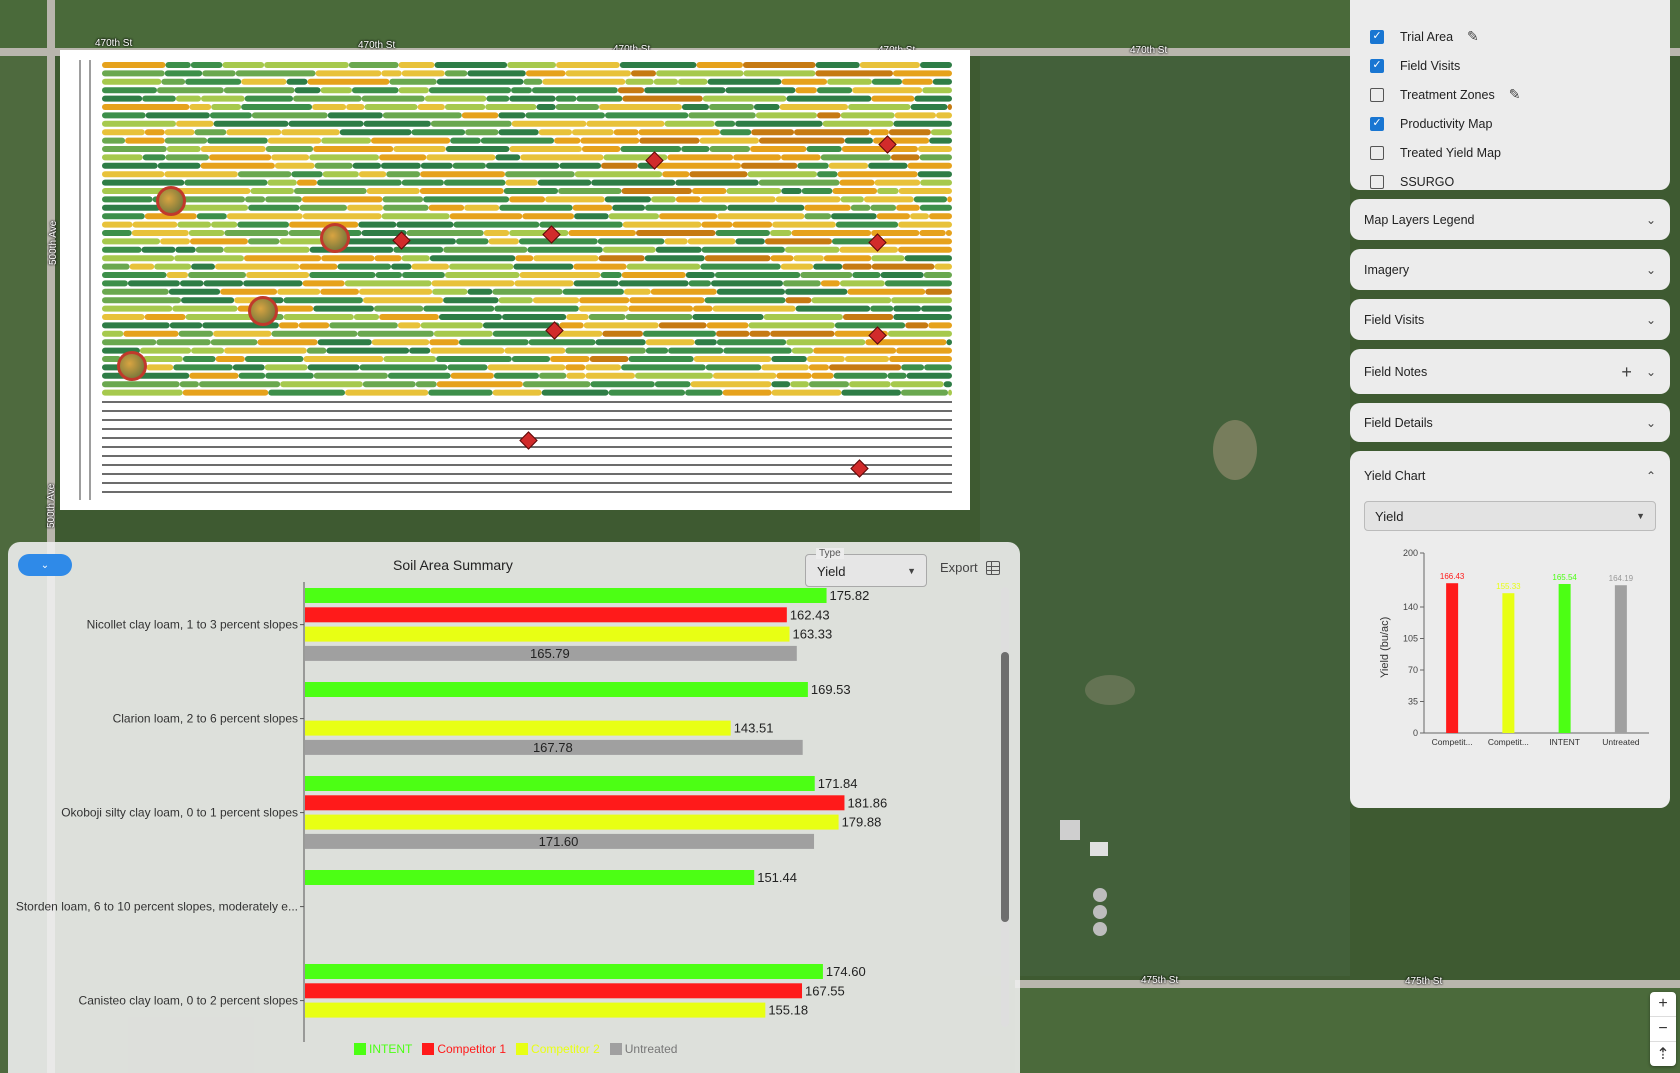 The image size is (1680, 1073). Describe the element at coordinates (1510, 476) in the screenshot. I see `yield-chart-header: Yield Chart ⌃` at that location.